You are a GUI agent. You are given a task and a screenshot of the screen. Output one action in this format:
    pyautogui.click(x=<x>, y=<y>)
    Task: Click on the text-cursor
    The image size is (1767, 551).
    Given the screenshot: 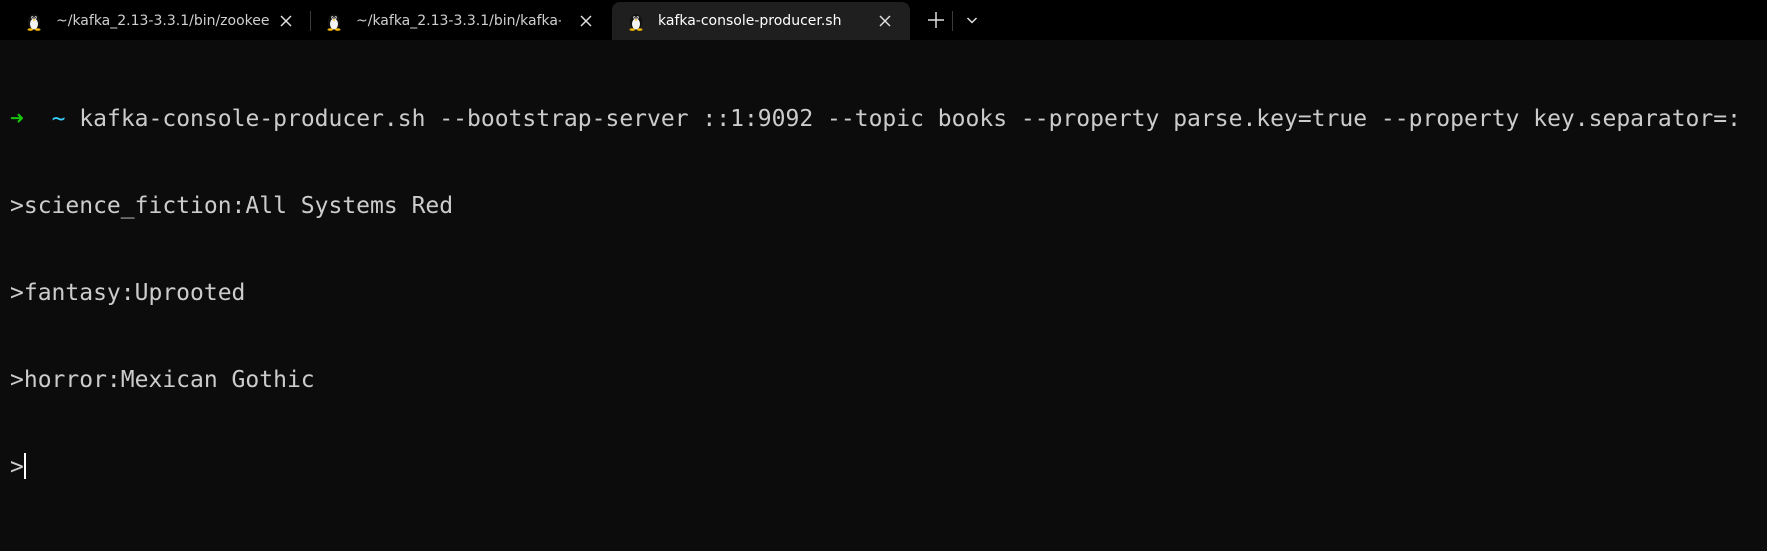 What is the action you would take?
    pyautogui.click(x=24, y=466)
    